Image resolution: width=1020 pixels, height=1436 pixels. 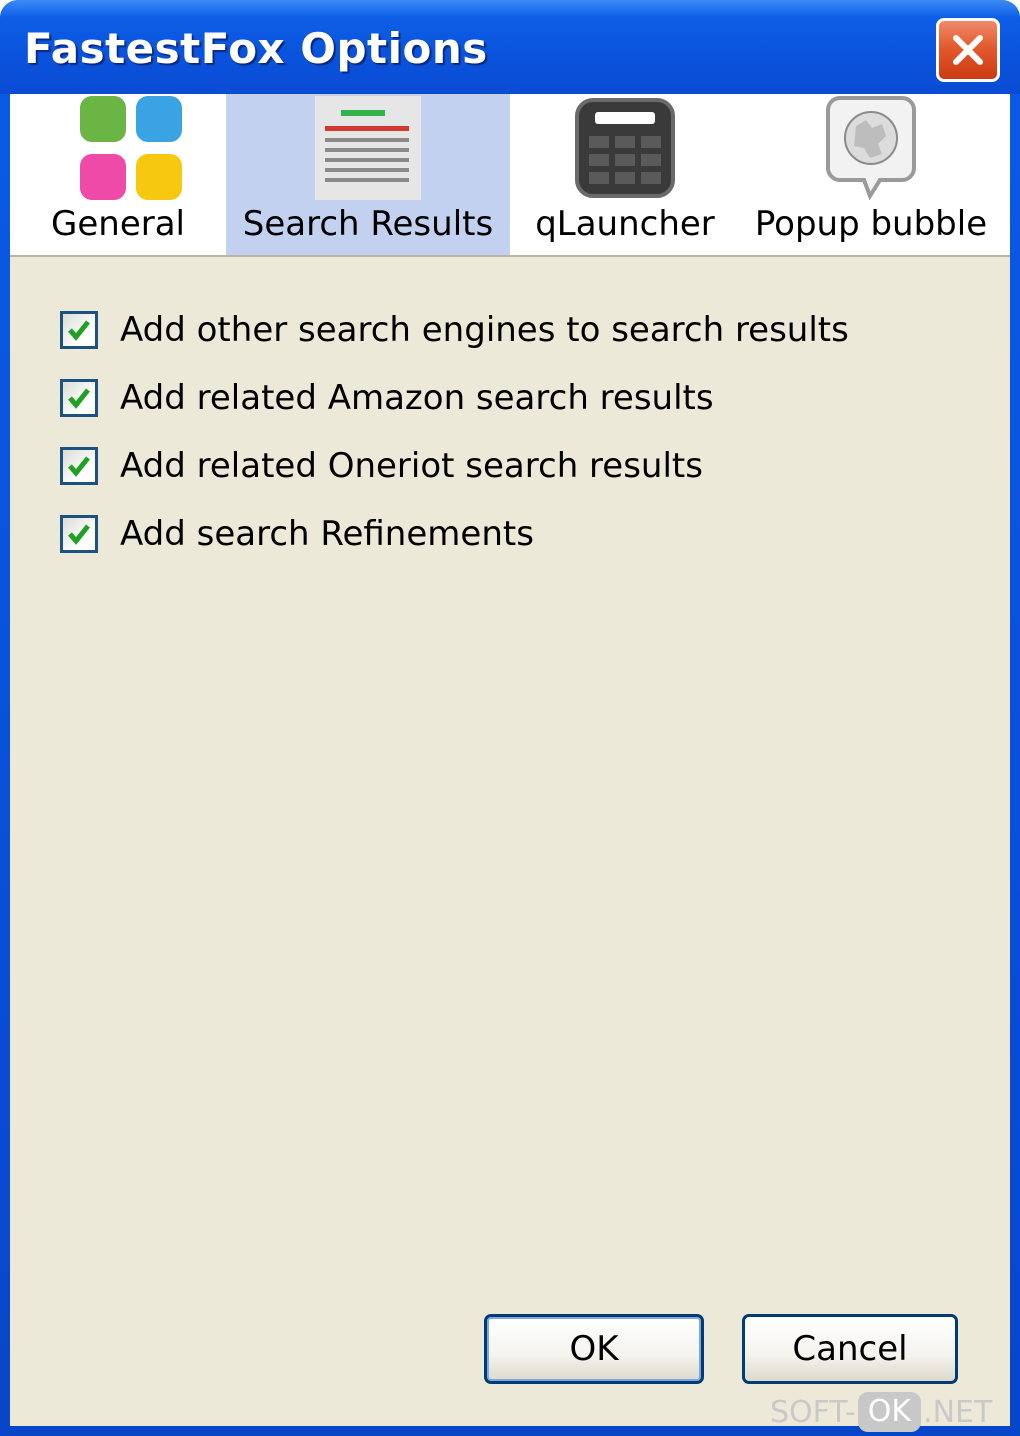 I want to click on tab-qlauncher: qLauncher, so click(x=625, y=174).